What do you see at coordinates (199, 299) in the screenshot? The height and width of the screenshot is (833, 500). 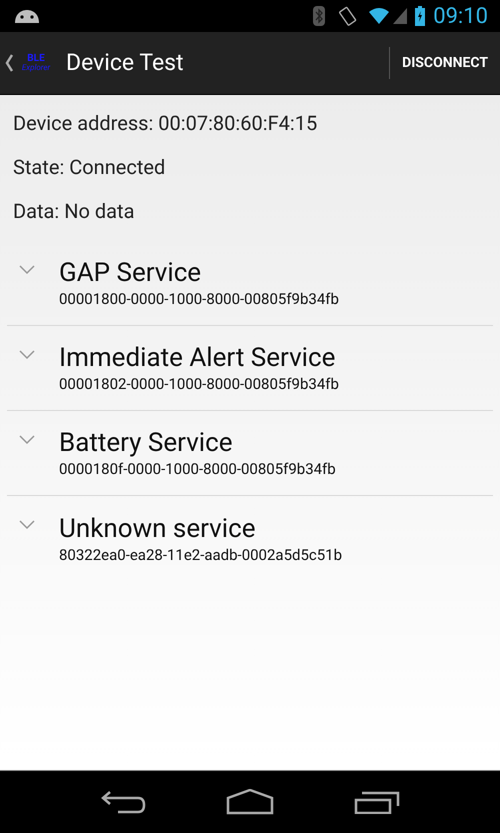 I see `service-uuid: 00001800-0000-1000-8000-00805f9b34fb` at bounding box center [199, 299].